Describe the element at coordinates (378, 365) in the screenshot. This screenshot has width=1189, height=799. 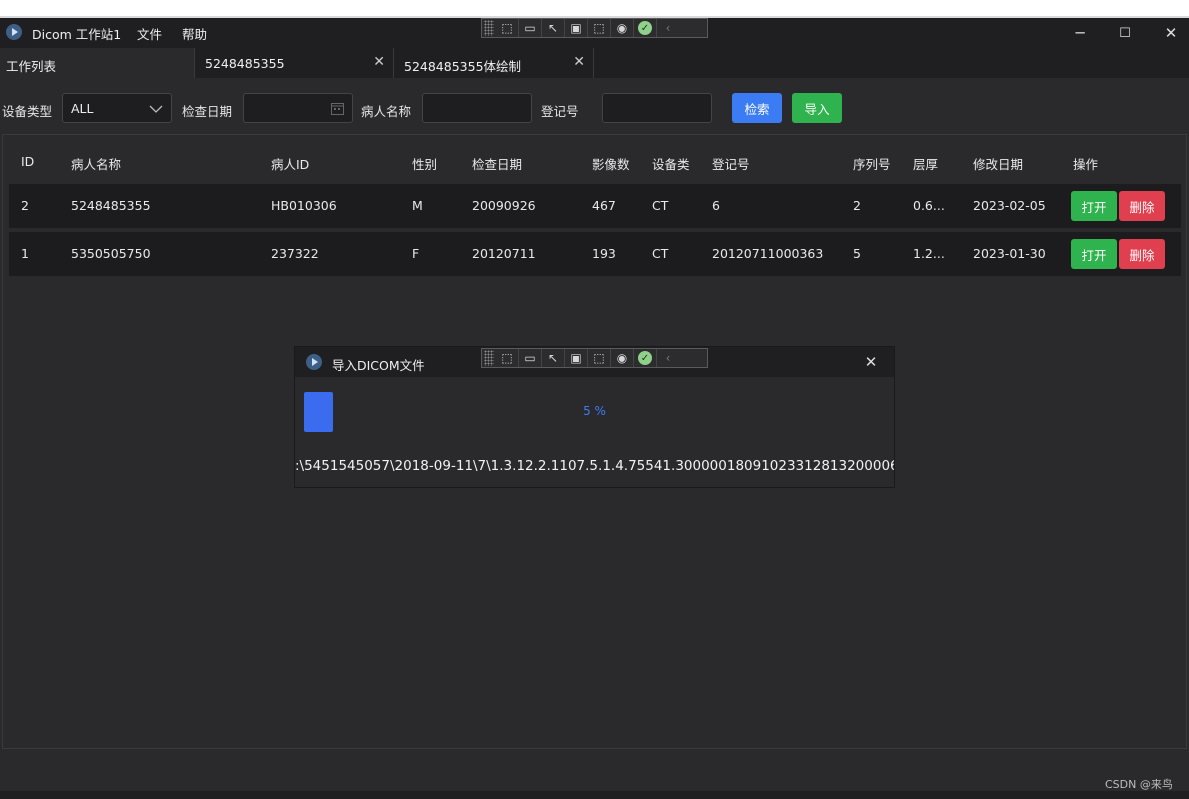
I see `import-dialog-title: 导入DICOM文件` at that location.